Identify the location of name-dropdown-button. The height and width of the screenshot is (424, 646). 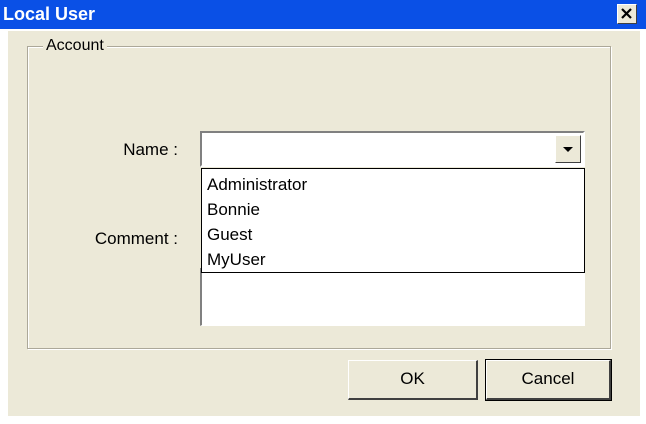
(568, 149).